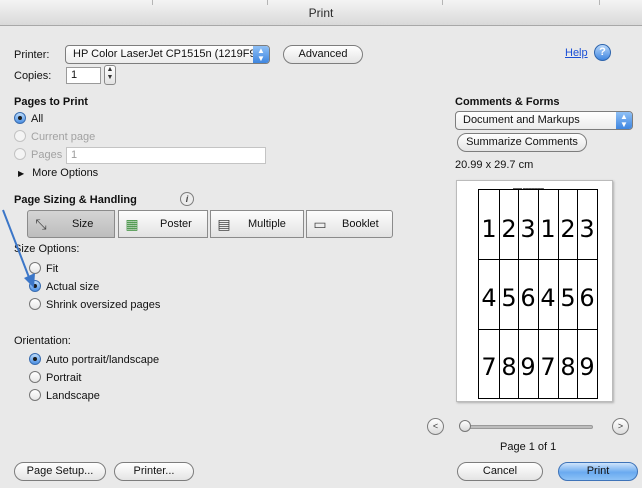  I want to click on pages-range-label: Pages, so click(47, 155).